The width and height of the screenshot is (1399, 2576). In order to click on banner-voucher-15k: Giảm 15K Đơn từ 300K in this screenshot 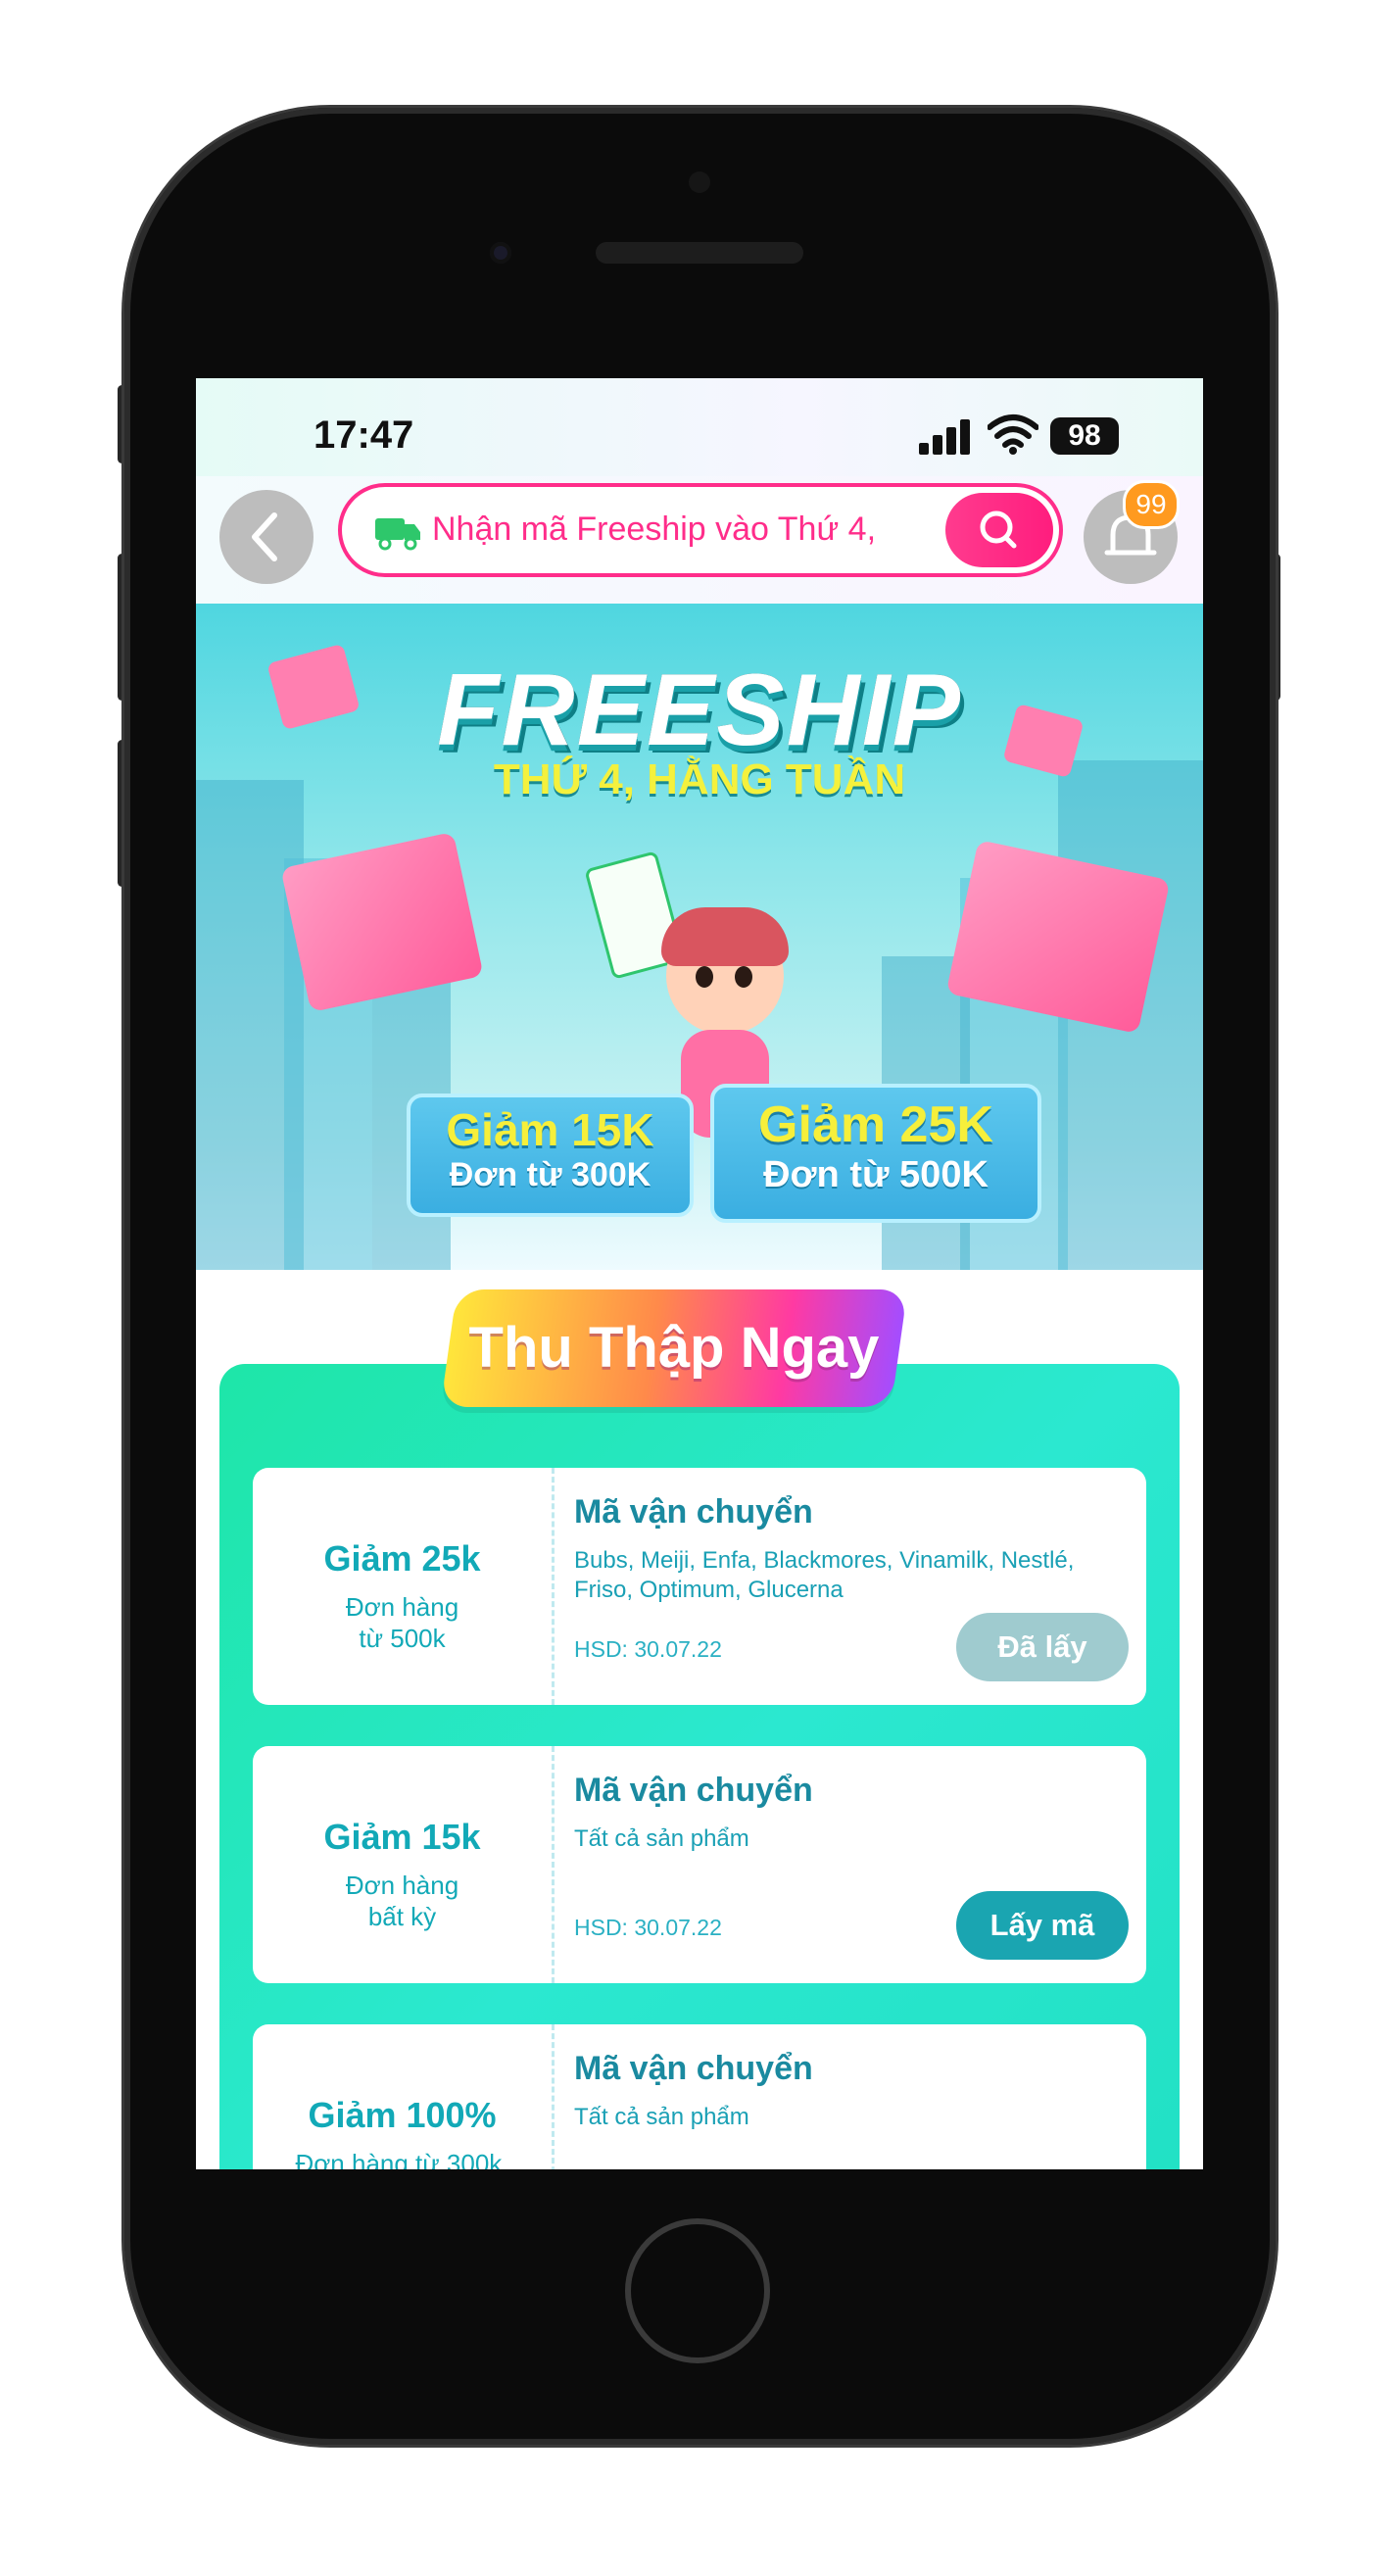, I will do `click(550, 1155)`.